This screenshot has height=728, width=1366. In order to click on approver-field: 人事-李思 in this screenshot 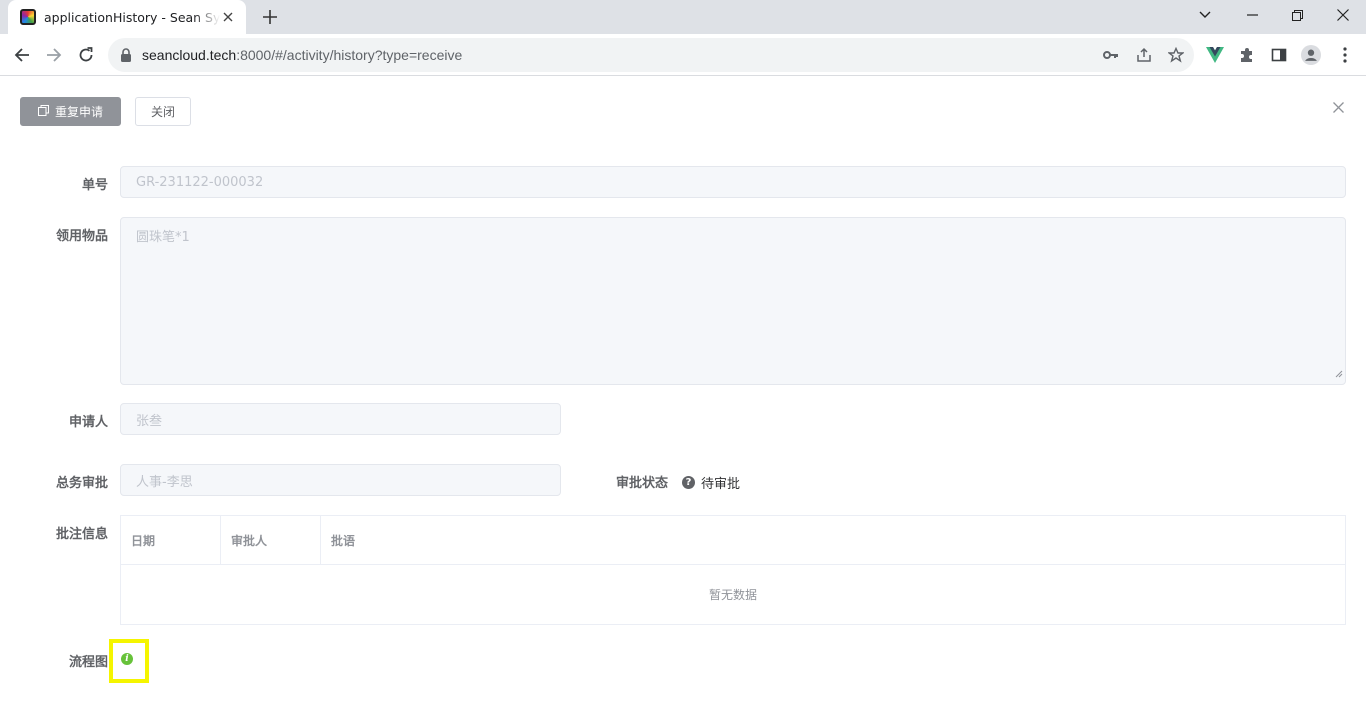, I will do `click(340, 480)`.